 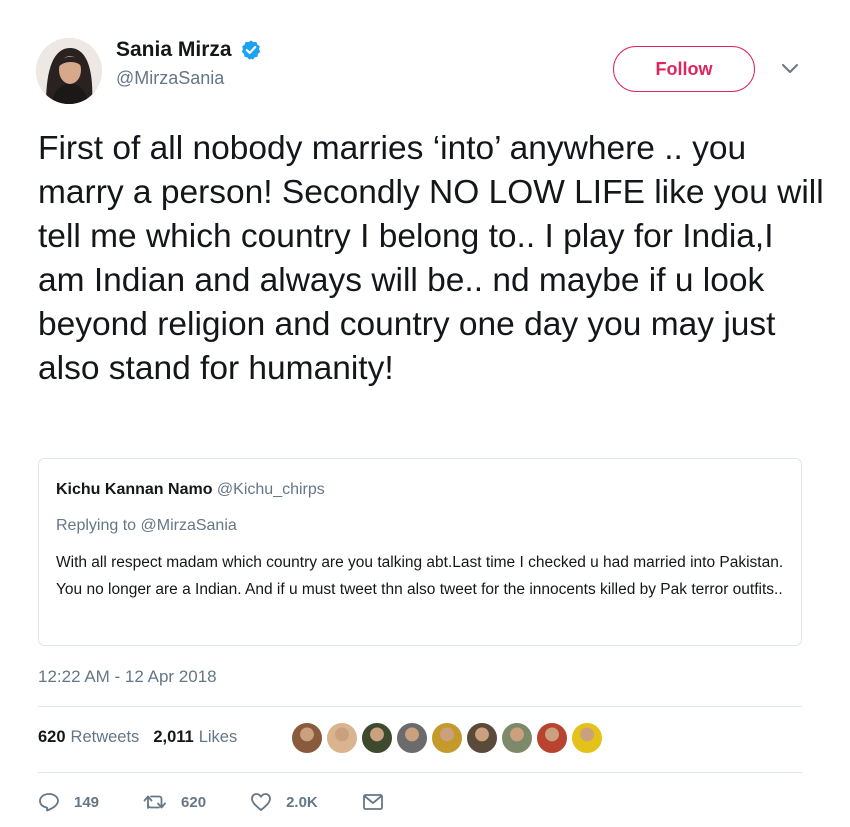 I want to click on replying-to-prefix: Replying to, so click(x=96, y=525).